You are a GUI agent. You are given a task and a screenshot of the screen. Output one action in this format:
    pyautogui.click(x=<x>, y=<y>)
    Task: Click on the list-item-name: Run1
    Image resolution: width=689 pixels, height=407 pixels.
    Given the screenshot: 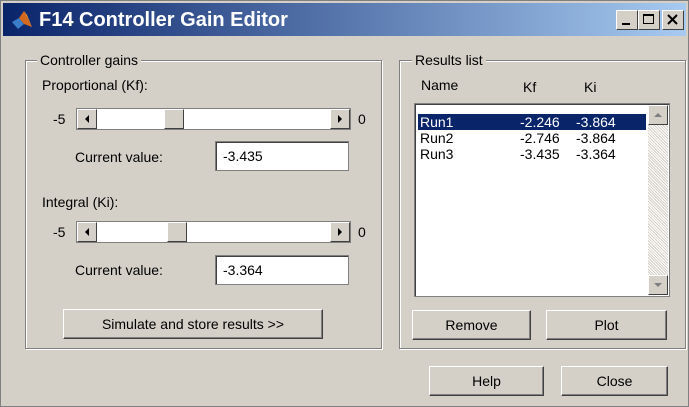 What is the action you would take?
    pyautogui.click(x=437, y=122)
    